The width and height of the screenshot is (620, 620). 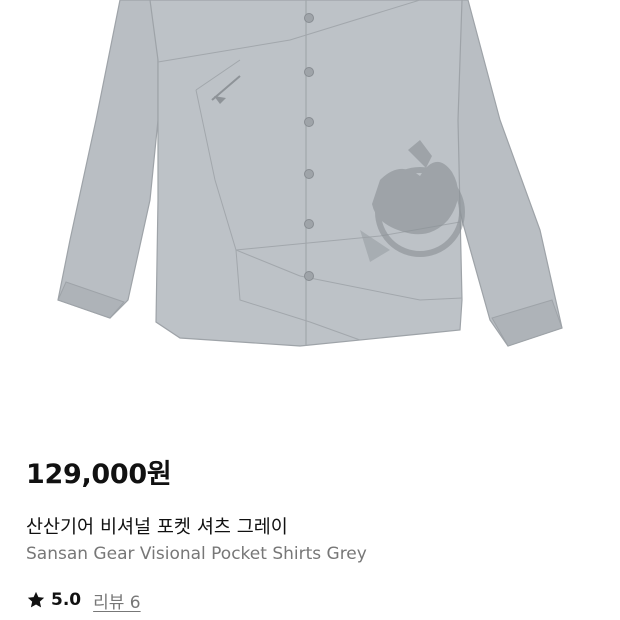 What do you see at coordinates (36, 599) in the screenshot?
I see `star-icon` at bounding box center [36, 599].